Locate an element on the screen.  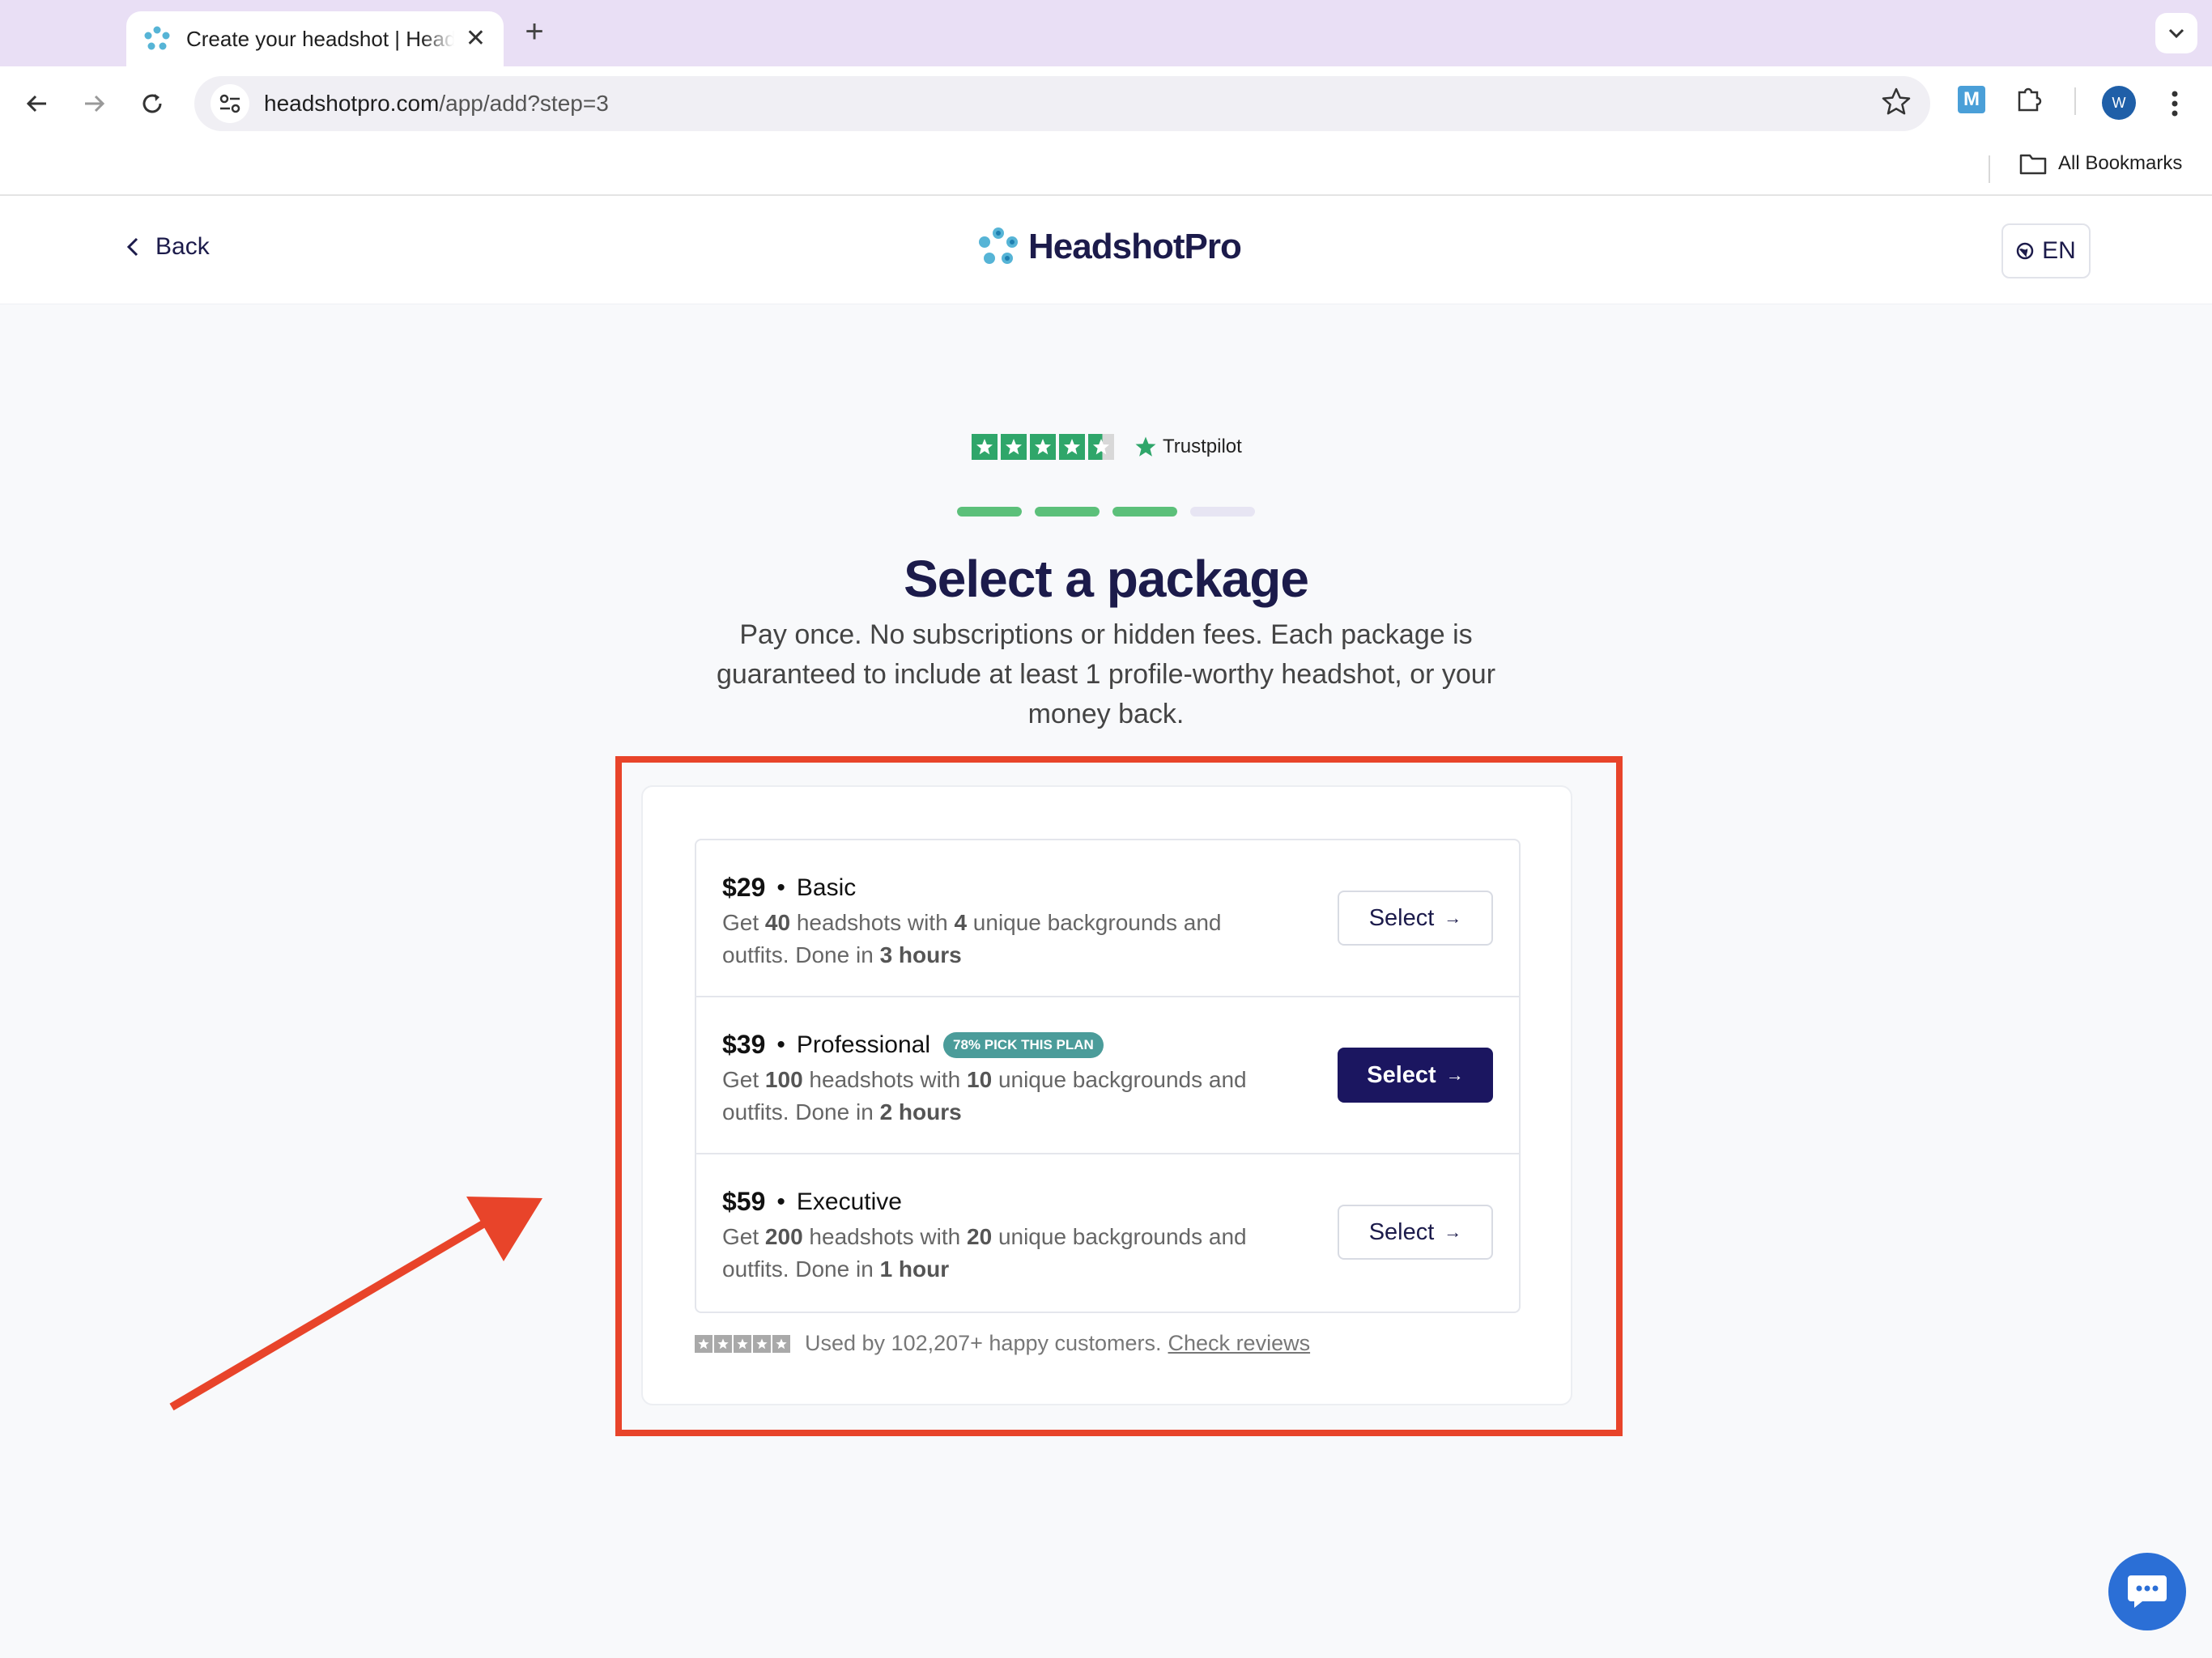
address-bar: headshotpro.com/app/add?step=3 is located at coordinates (1062, 103).